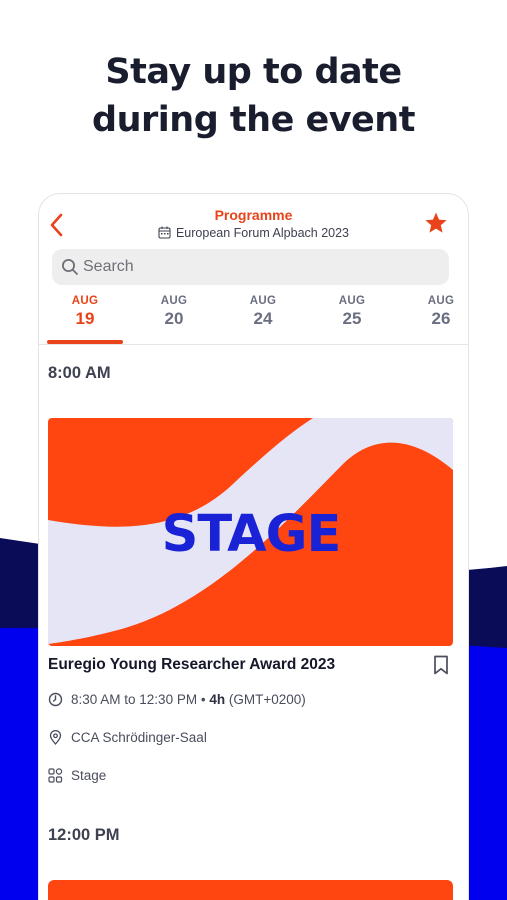 The image size is (507, 900). Describe the element at coordinates (55, 775) in the screenshot. I see `grid-icon` at that location.